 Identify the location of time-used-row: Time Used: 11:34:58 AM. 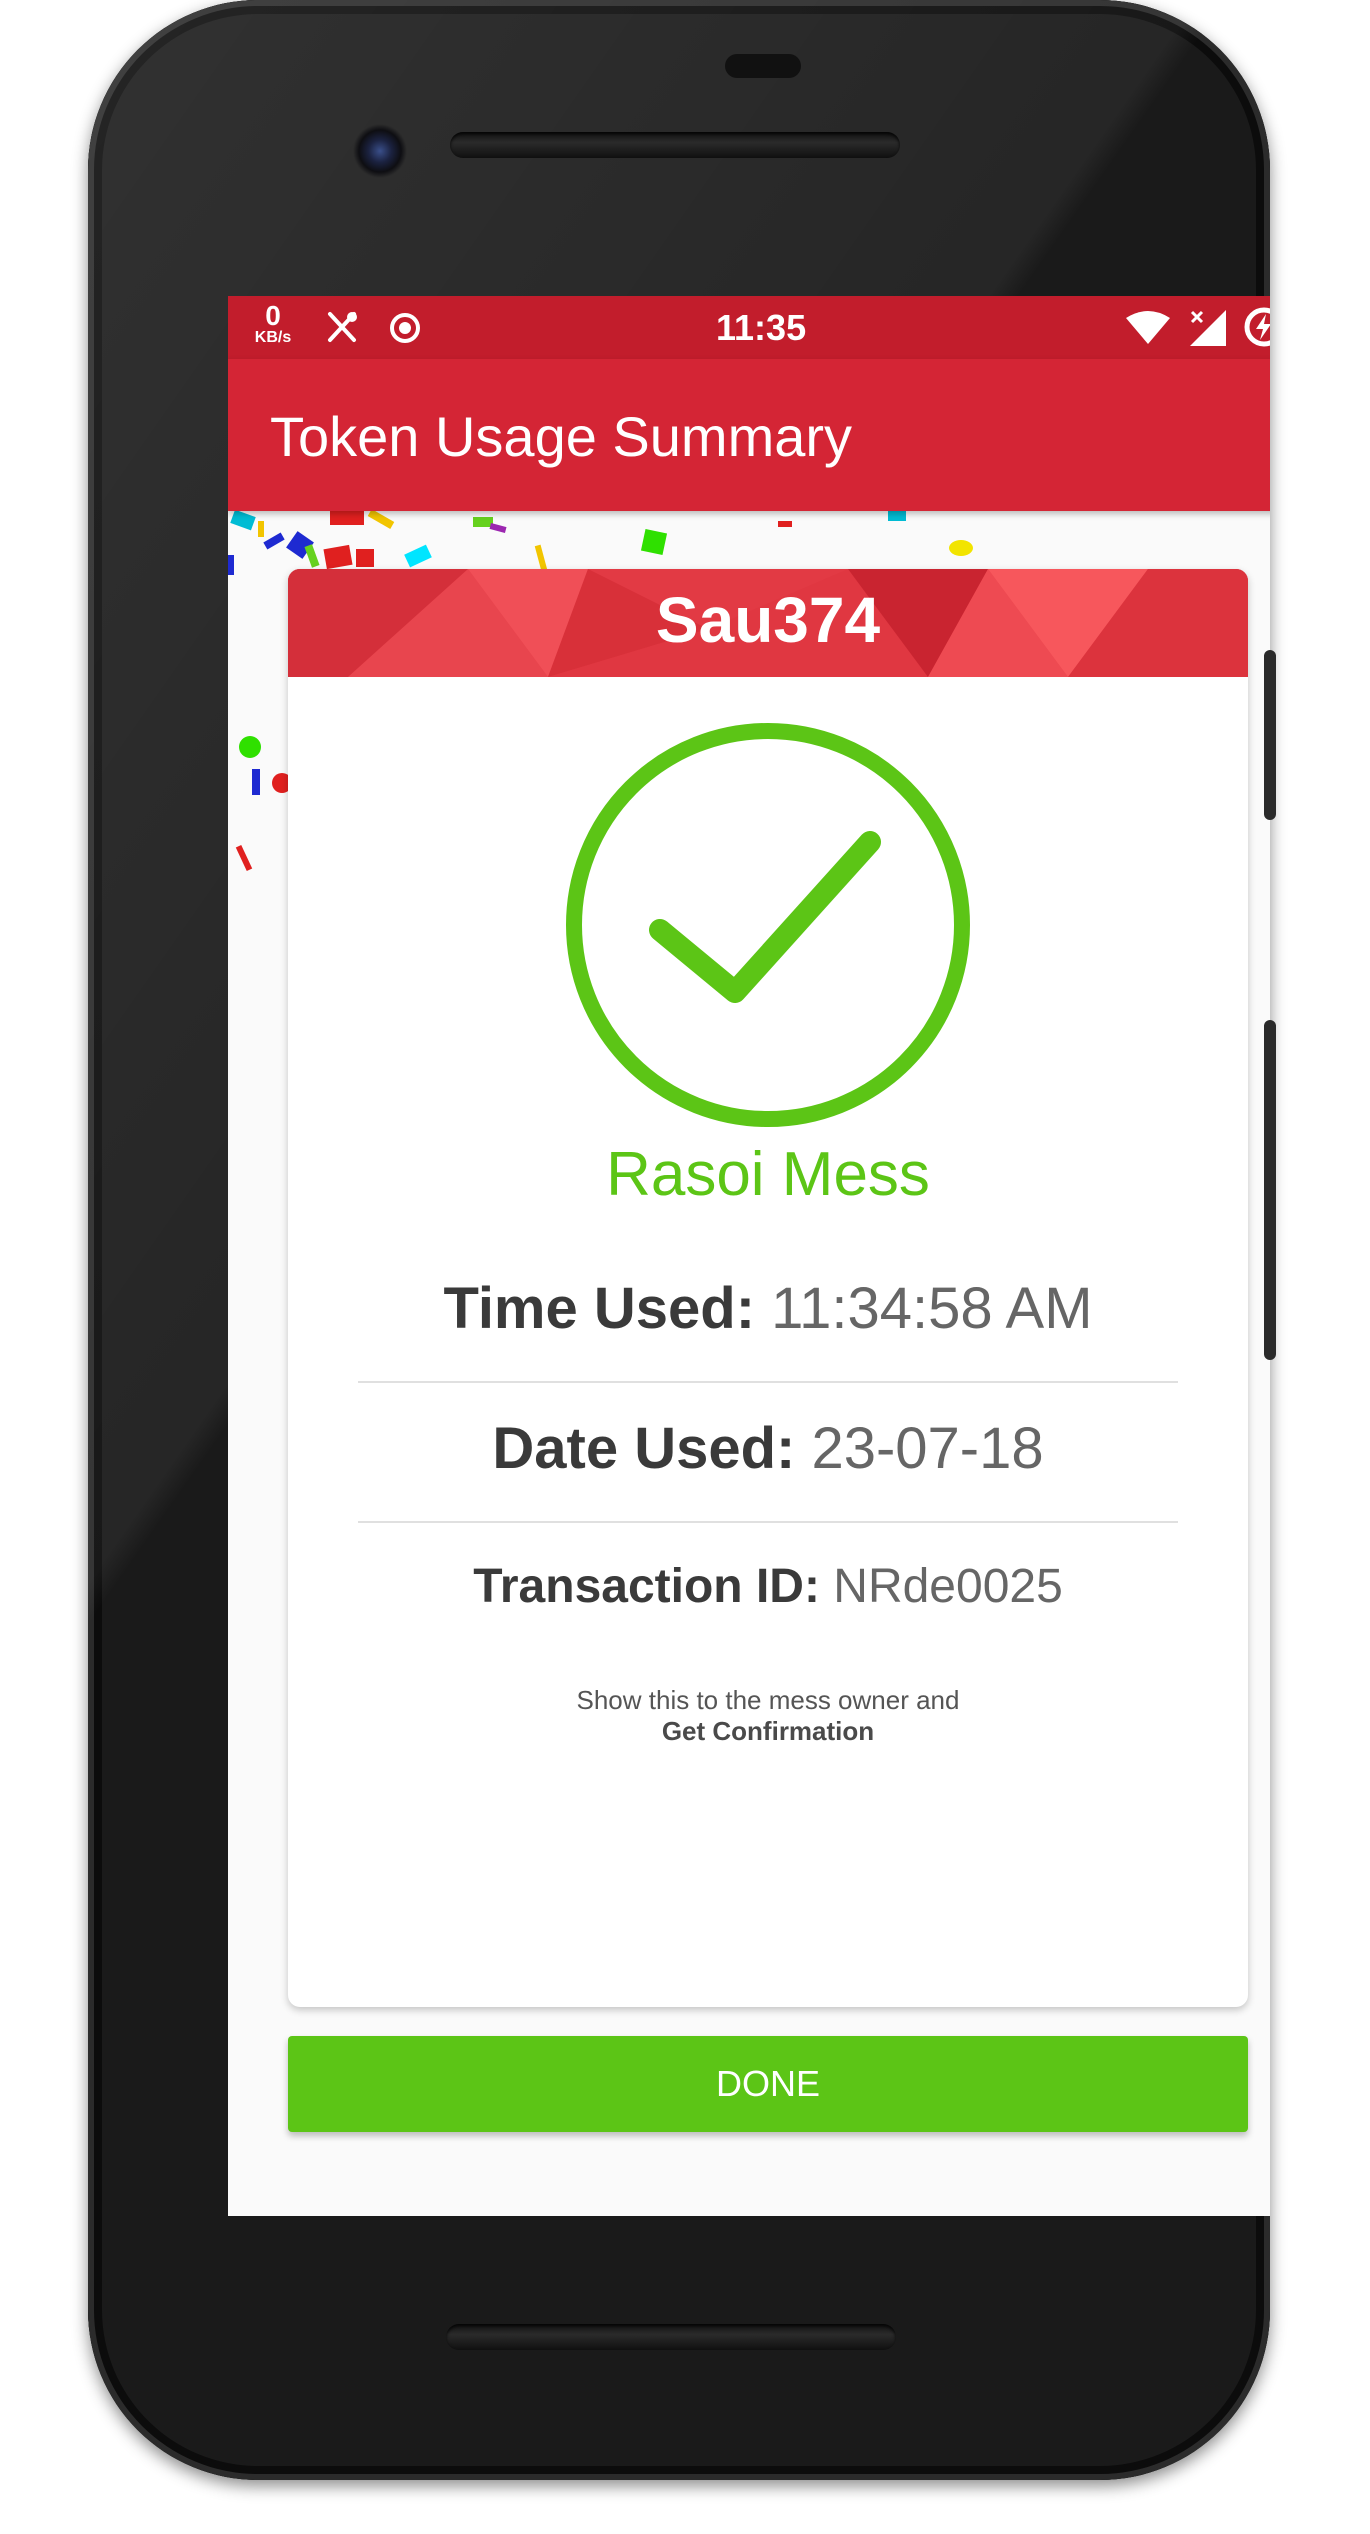
(768, 1308).